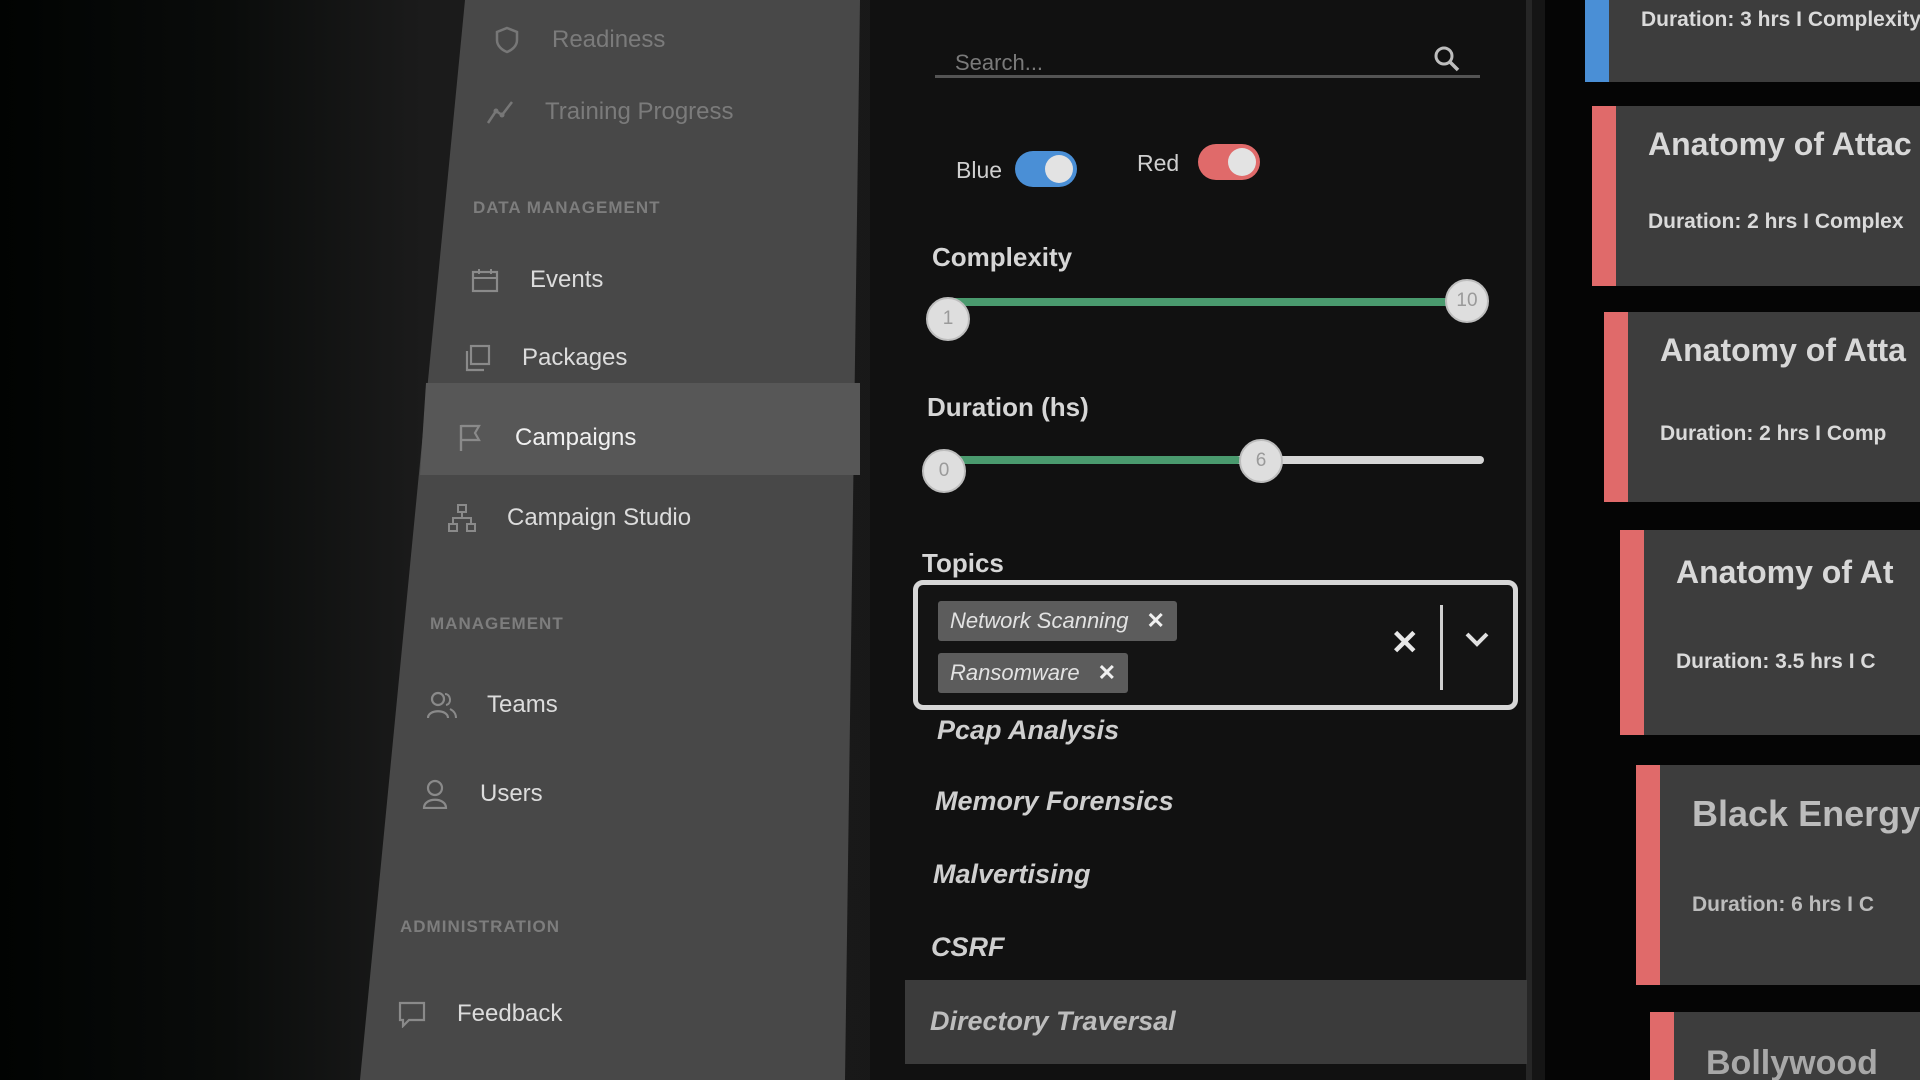 The height and width of the screenshot is (1080, 1920). Describe the element at coordinates (948, 319) in the screenshot. I see `complexity-min-handle: 1` at that location.